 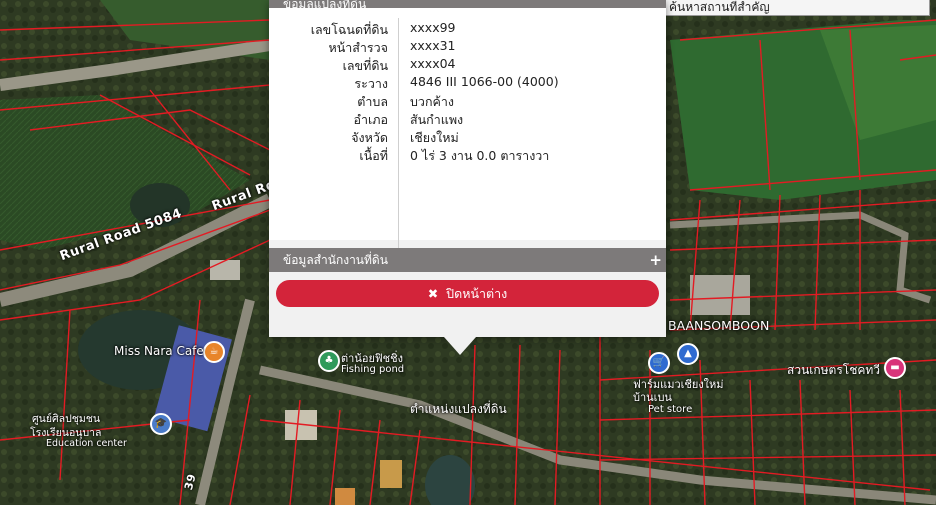 What do you see at coordinates (349, 29) in the screenshot?
I see `info-label: เลขโฉนดที่ดิน` at bounding box center [349, 29].